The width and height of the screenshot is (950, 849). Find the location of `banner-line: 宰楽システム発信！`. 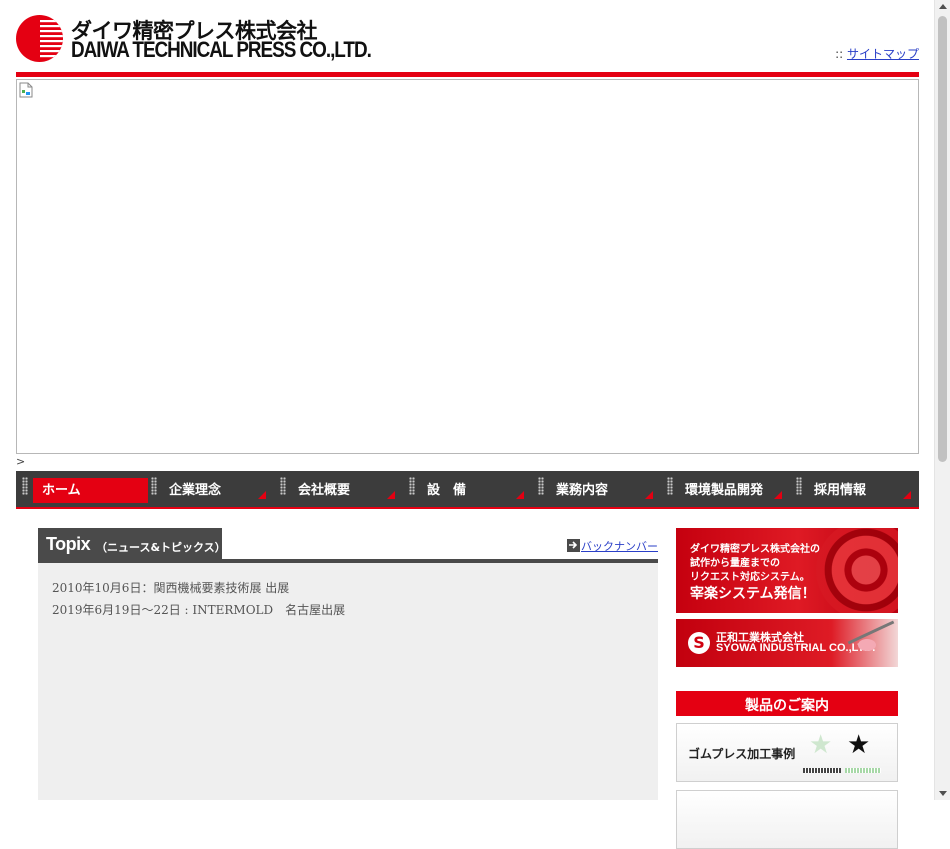

banner-line: 宰楽システム発信！ is located at coordinates (753, 594).